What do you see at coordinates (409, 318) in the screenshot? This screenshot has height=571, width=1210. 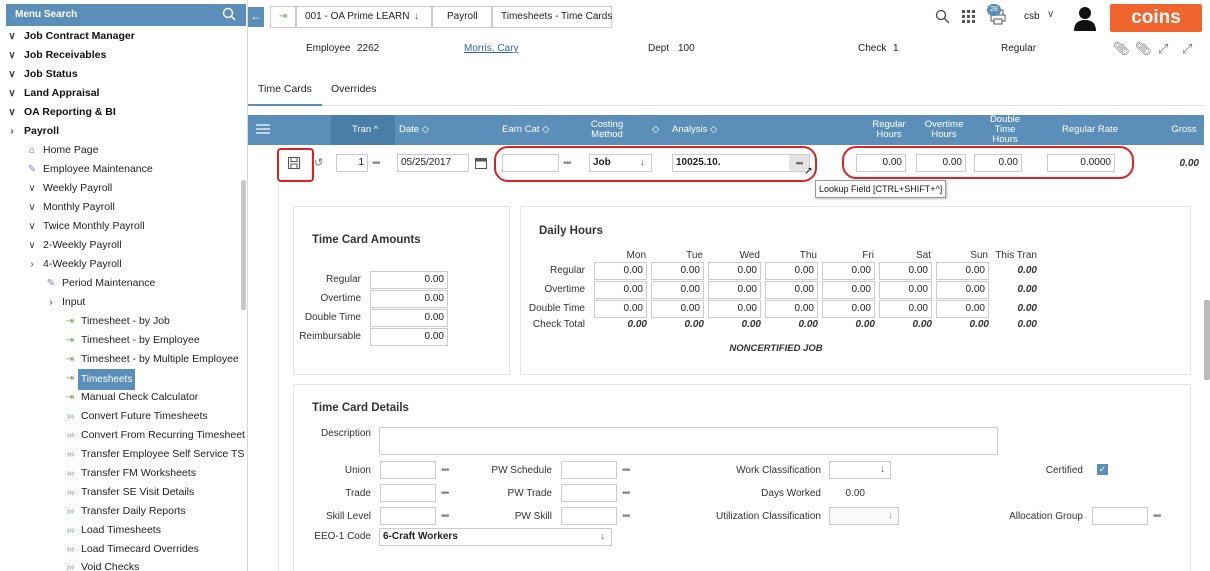 I see `amount-double-time-input: 0.00` at bounding box center [409, 318].